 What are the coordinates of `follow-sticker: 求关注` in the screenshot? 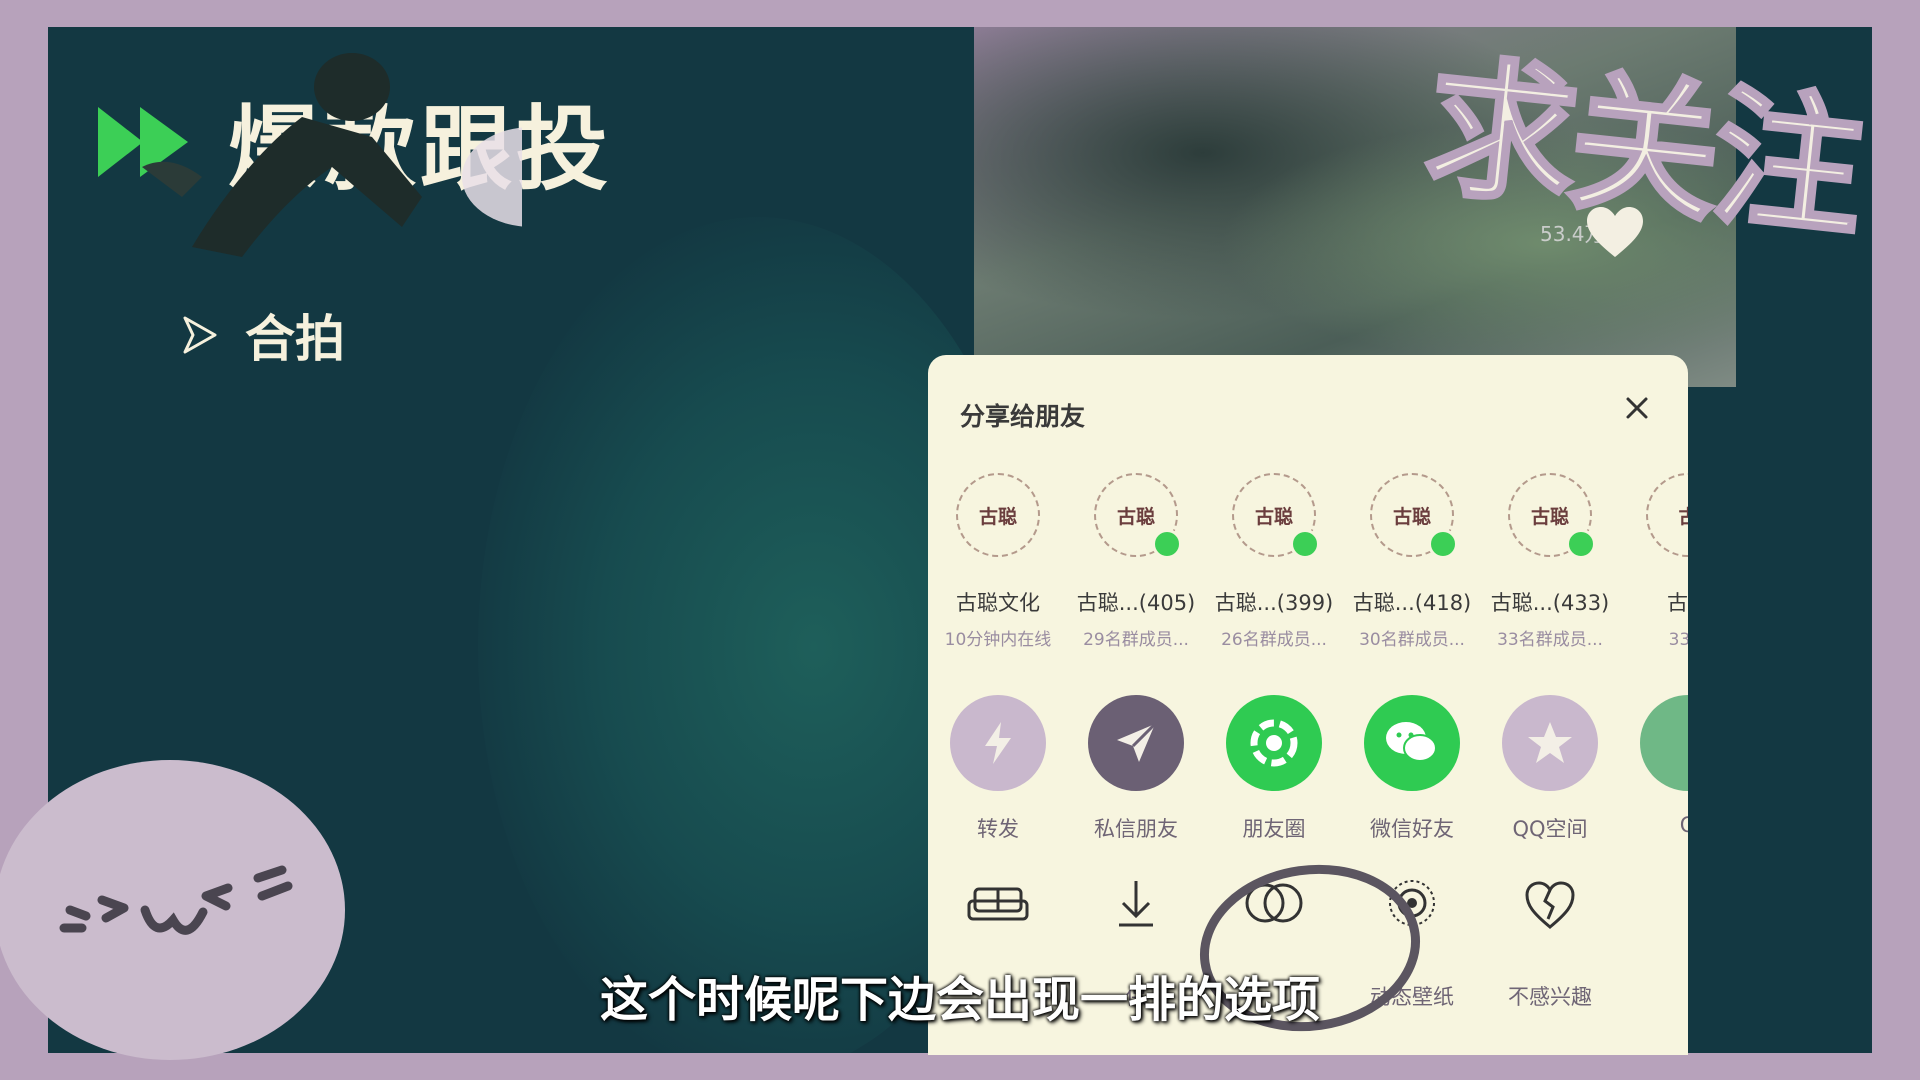 It's located at (1658, 135).